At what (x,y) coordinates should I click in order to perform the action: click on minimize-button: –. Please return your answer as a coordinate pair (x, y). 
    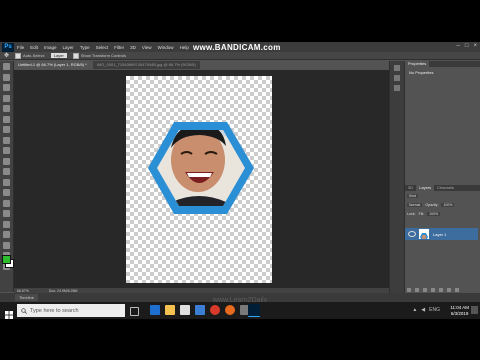
    Looking at the image, I should click on (458, 46).